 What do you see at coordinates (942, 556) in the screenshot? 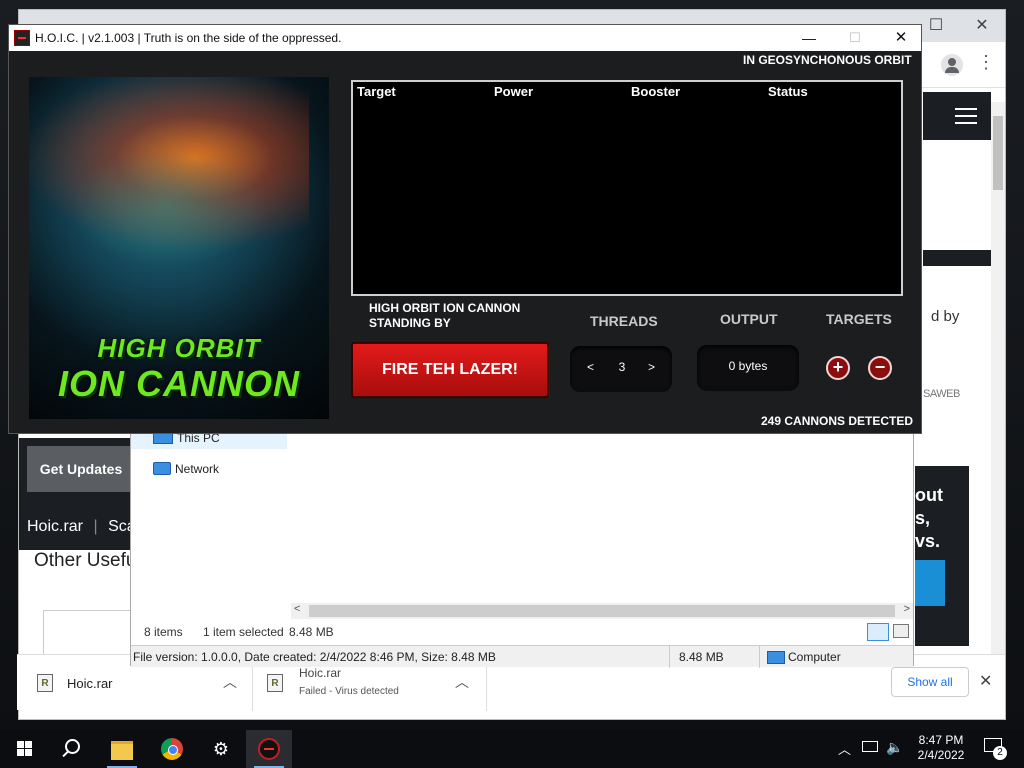
I see `promo-panel: out s, vs.` at bounding box center [942, 556].